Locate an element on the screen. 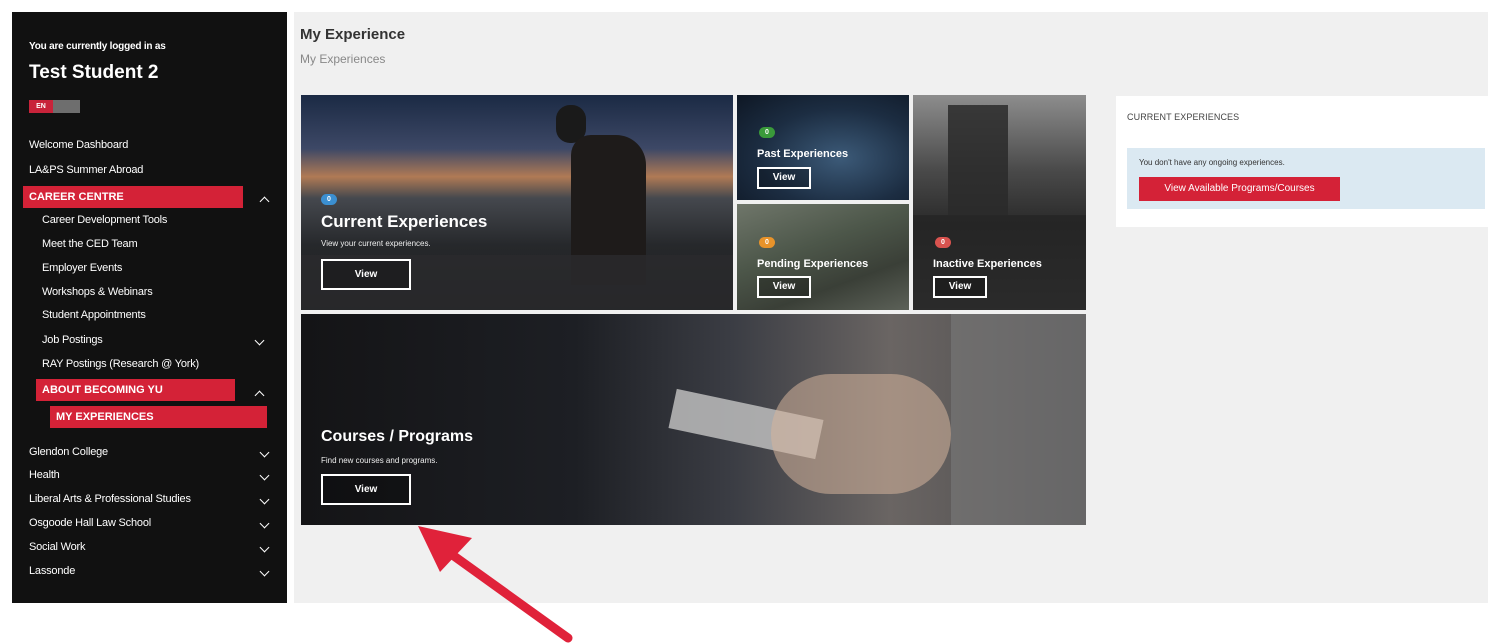  sidebar-item-social-work: Social Work is located at coordinates (57, 547).